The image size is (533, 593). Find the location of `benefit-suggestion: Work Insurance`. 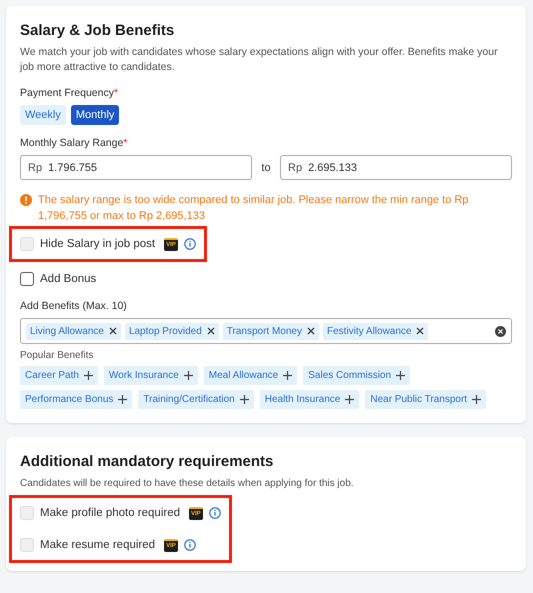

benefit-suggestion: Work Insurance is located at coordinates (151, 375).